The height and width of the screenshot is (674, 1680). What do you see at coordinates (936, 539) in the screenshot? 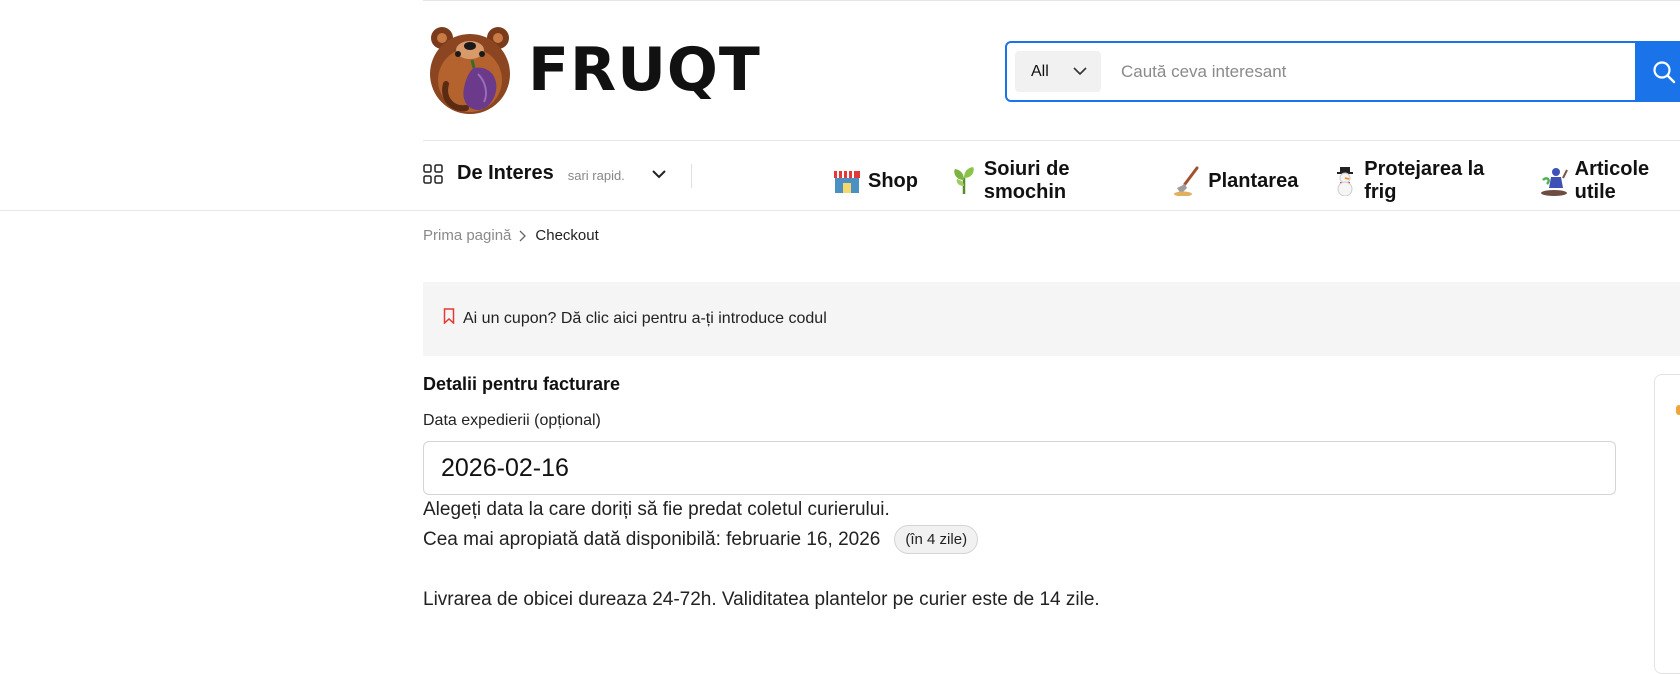
I see `days-badge: (în 4 zile)` at bounding box center [936, 539].